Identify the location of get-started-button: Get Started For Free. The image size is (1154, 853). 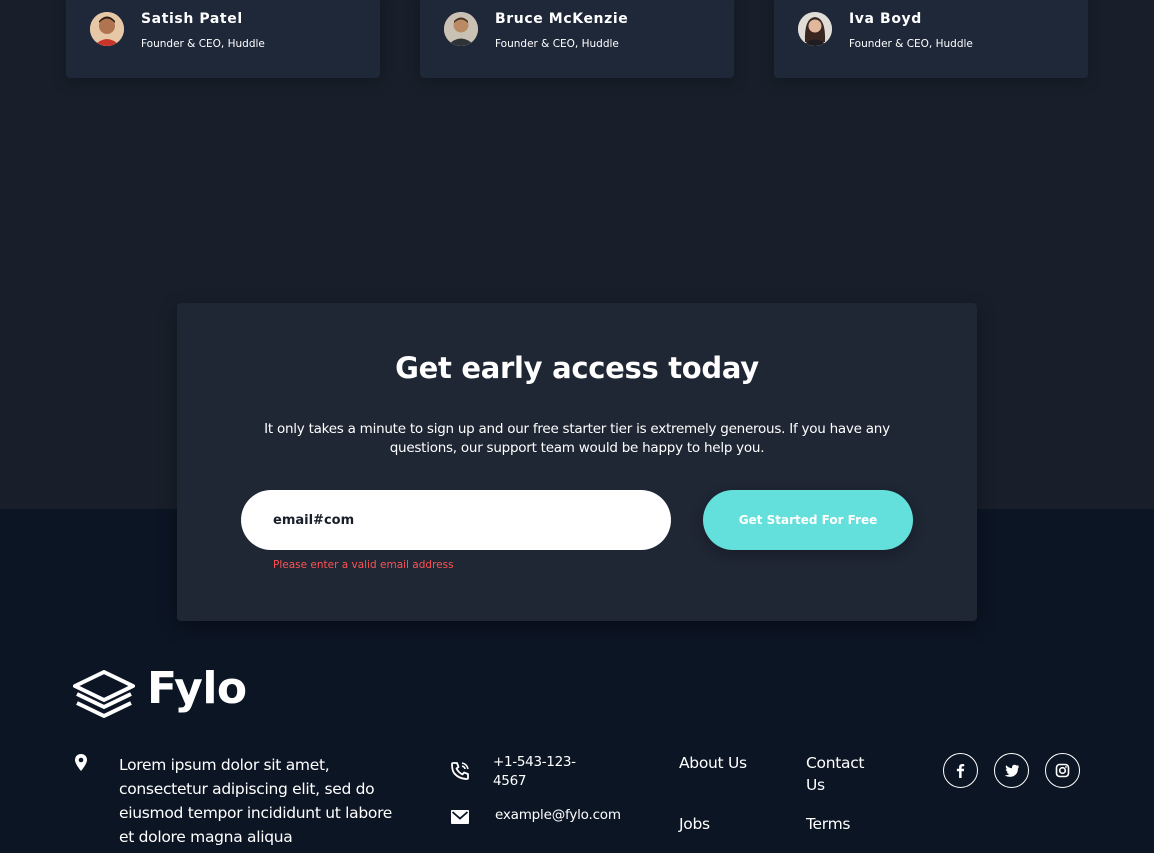
(808, 520).